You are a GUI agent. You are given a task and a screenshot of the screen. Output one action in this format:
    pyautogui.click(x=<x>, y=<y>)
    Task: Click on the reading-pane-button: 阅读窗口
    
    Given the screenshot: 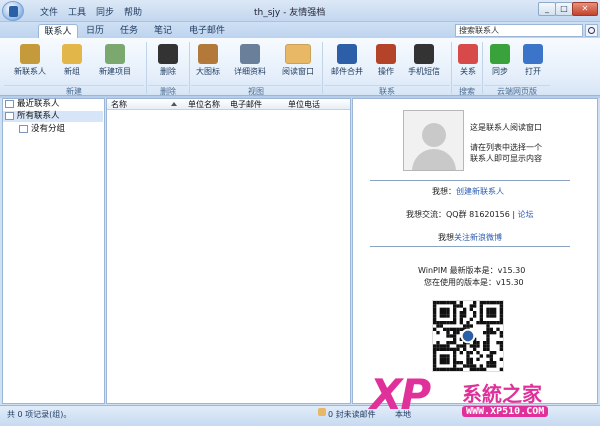 What is the action you would take?
    pyautogui.click(x=298, y=60)
    